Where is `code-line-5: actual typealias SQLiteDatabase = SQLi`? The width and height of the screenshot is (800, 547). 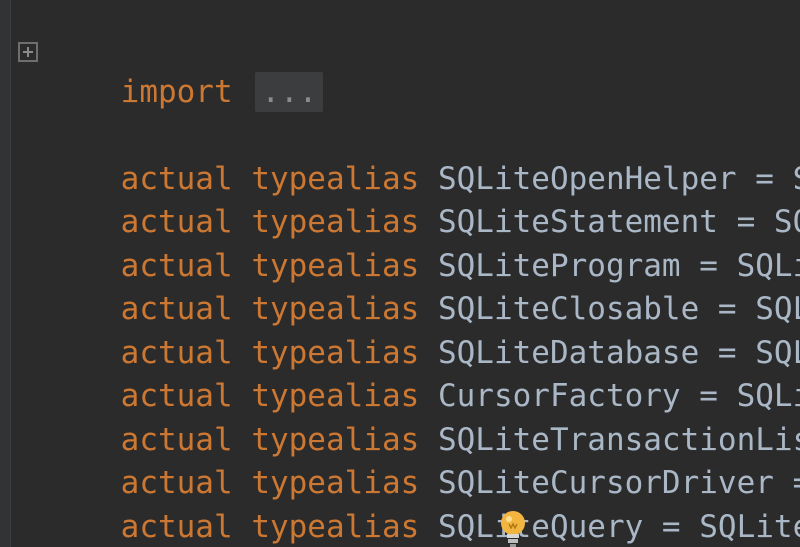 code-line-5: actual typealias SQLiteDatabase = SQLi is located at coordinates (423, 332).